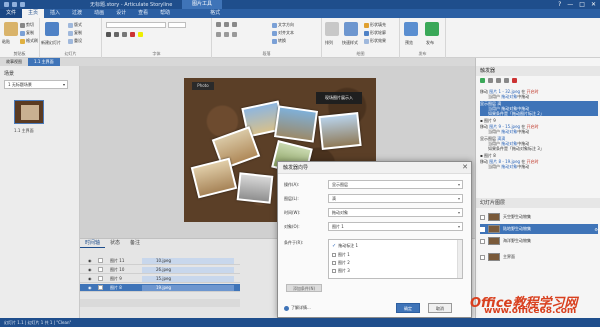 The width and height of the screenshot is (600, 327). I want to click on align-left-icon, so click(218, 34).